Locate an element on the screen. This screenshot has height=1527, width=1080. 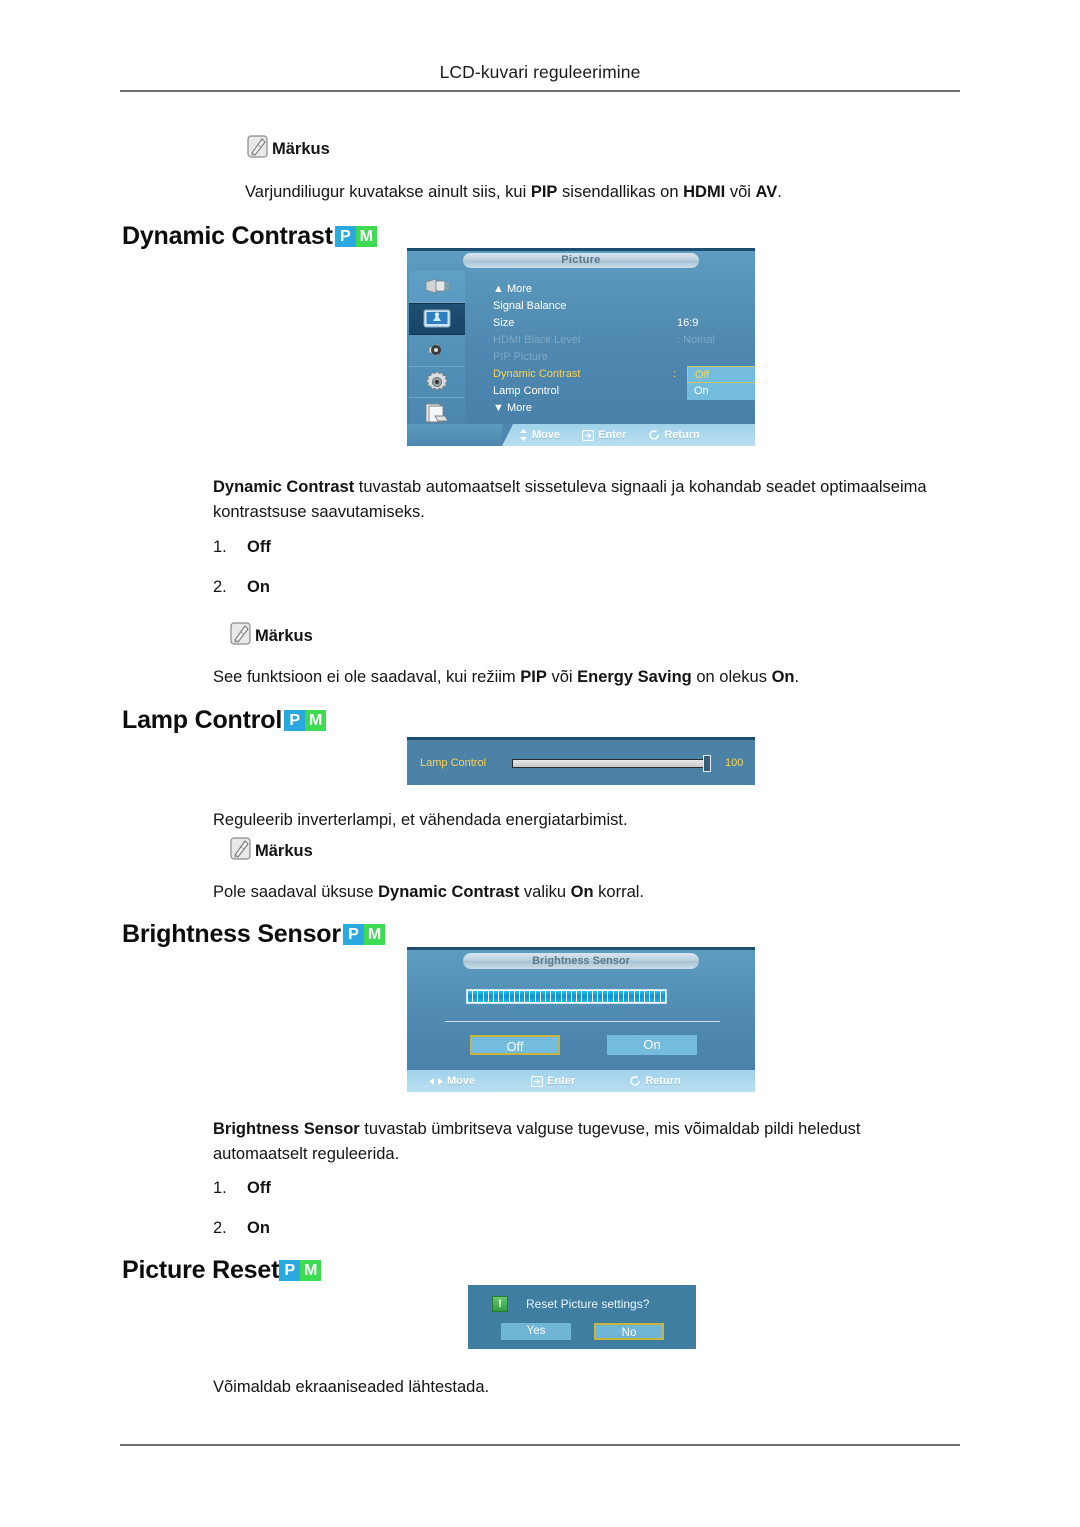
osd-bs-button-off: Off is located at coordinates (515, 1045).